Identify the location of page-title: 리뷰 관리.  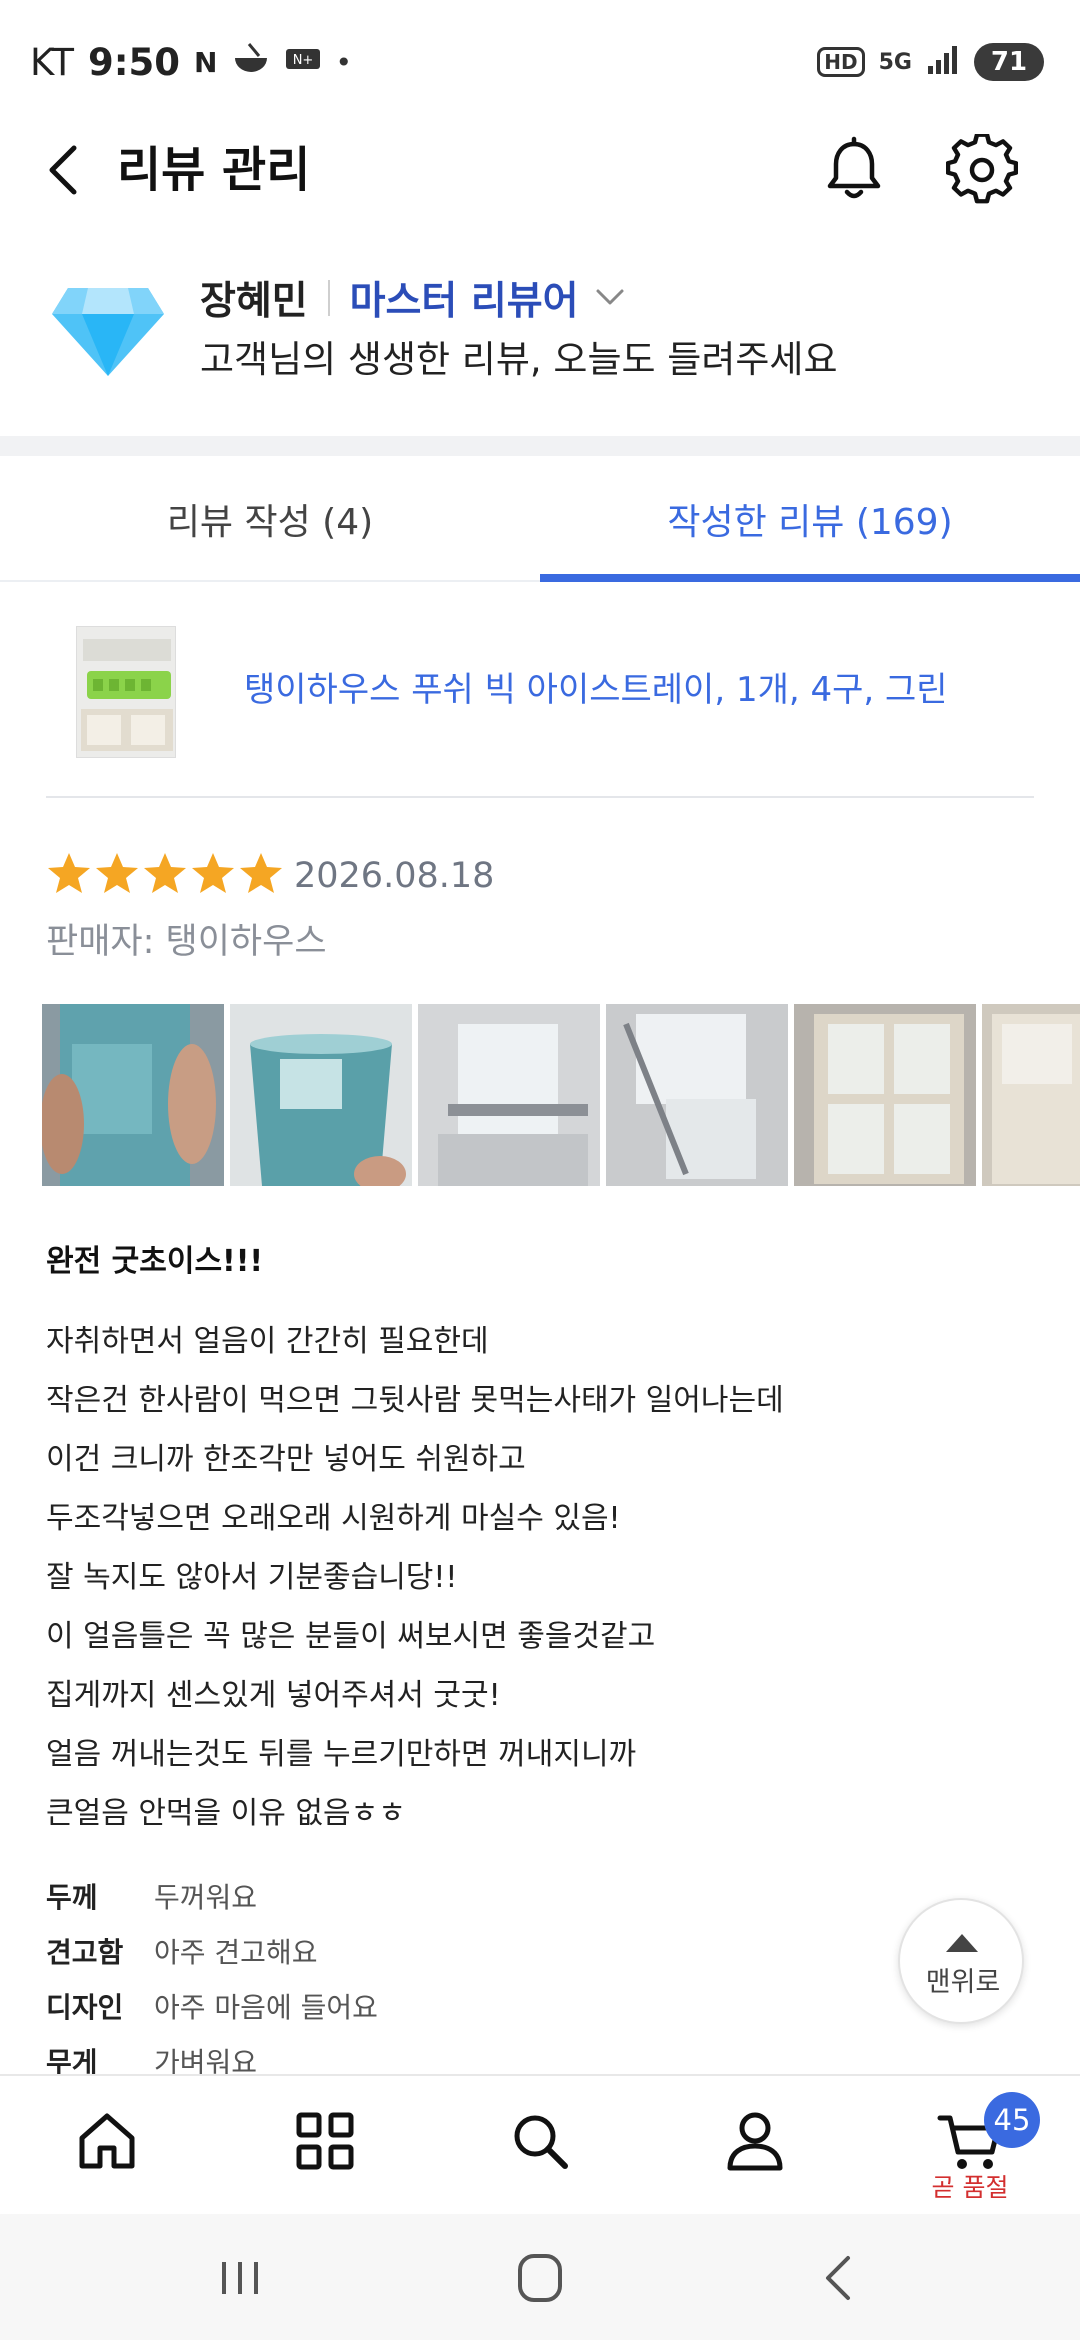
(214, 170).